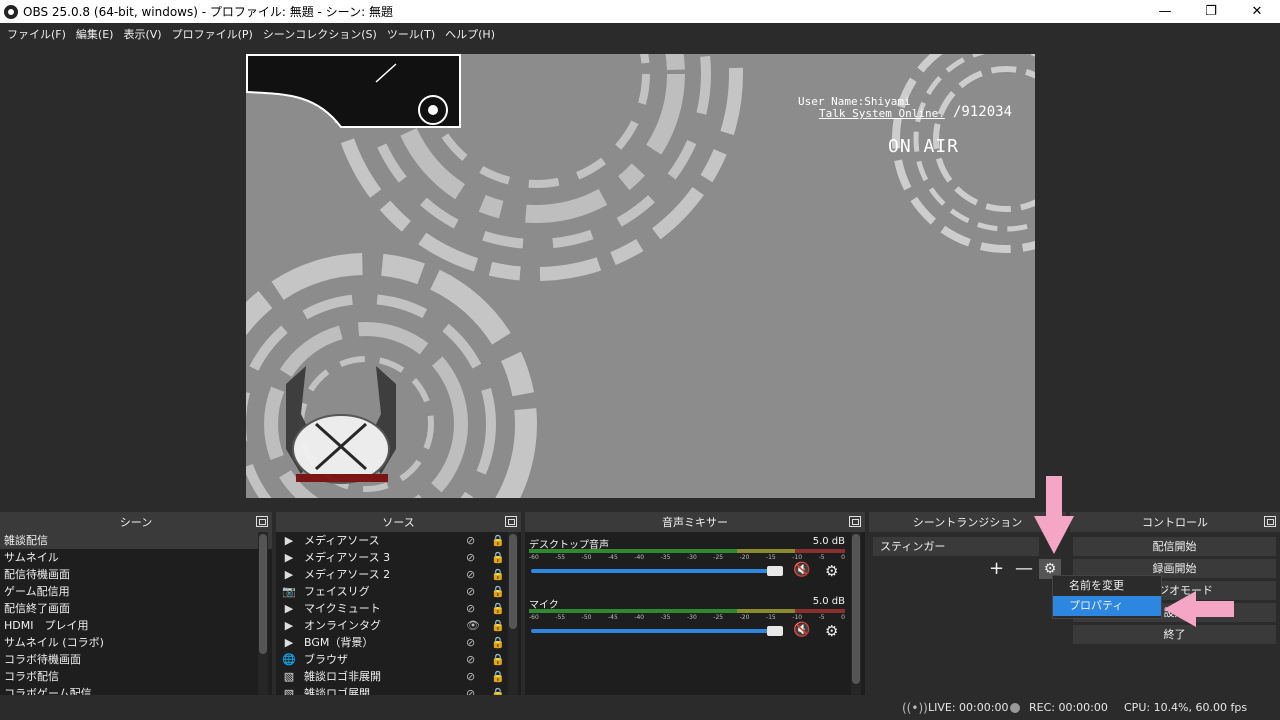  What do you see at coordinates (136, 659) in the screenshot?
I see `scene-item: コラボ待機画面` at bounding box center [136, 659].